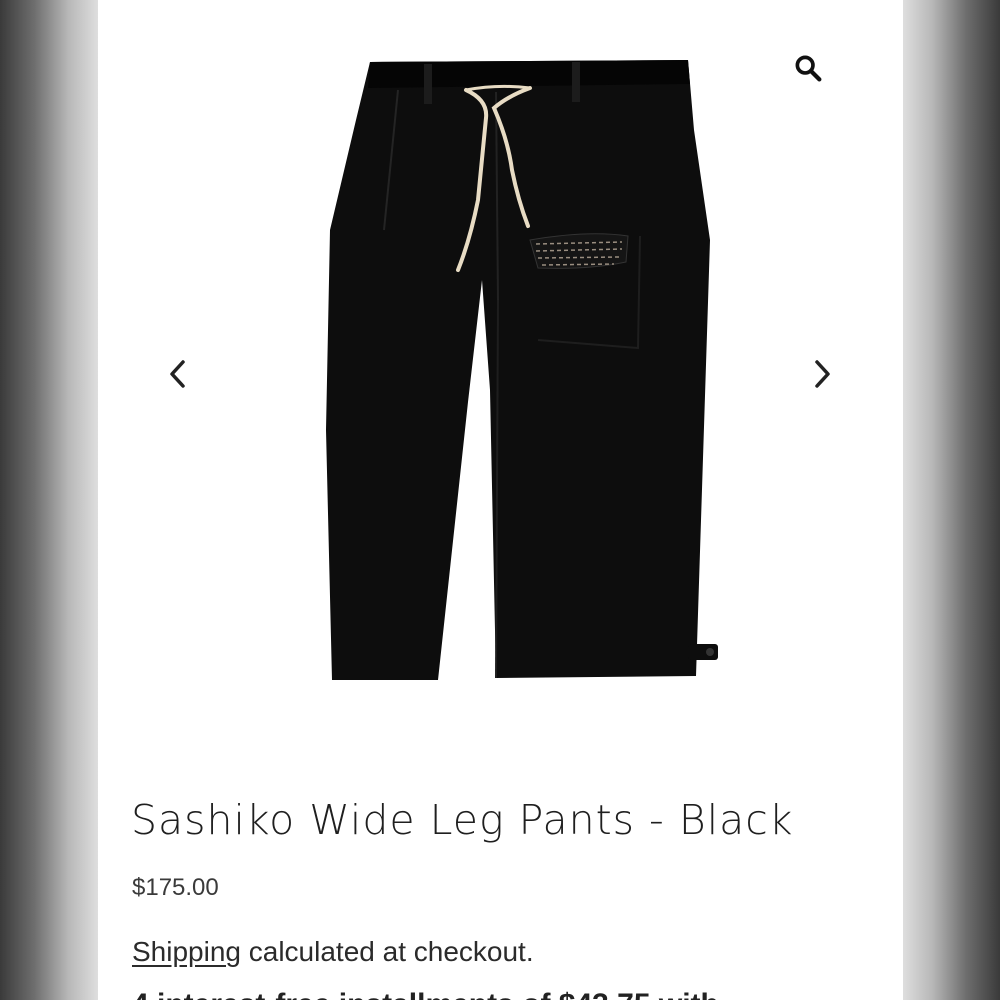  I want to click on right-backdrop, so click(951, 500).